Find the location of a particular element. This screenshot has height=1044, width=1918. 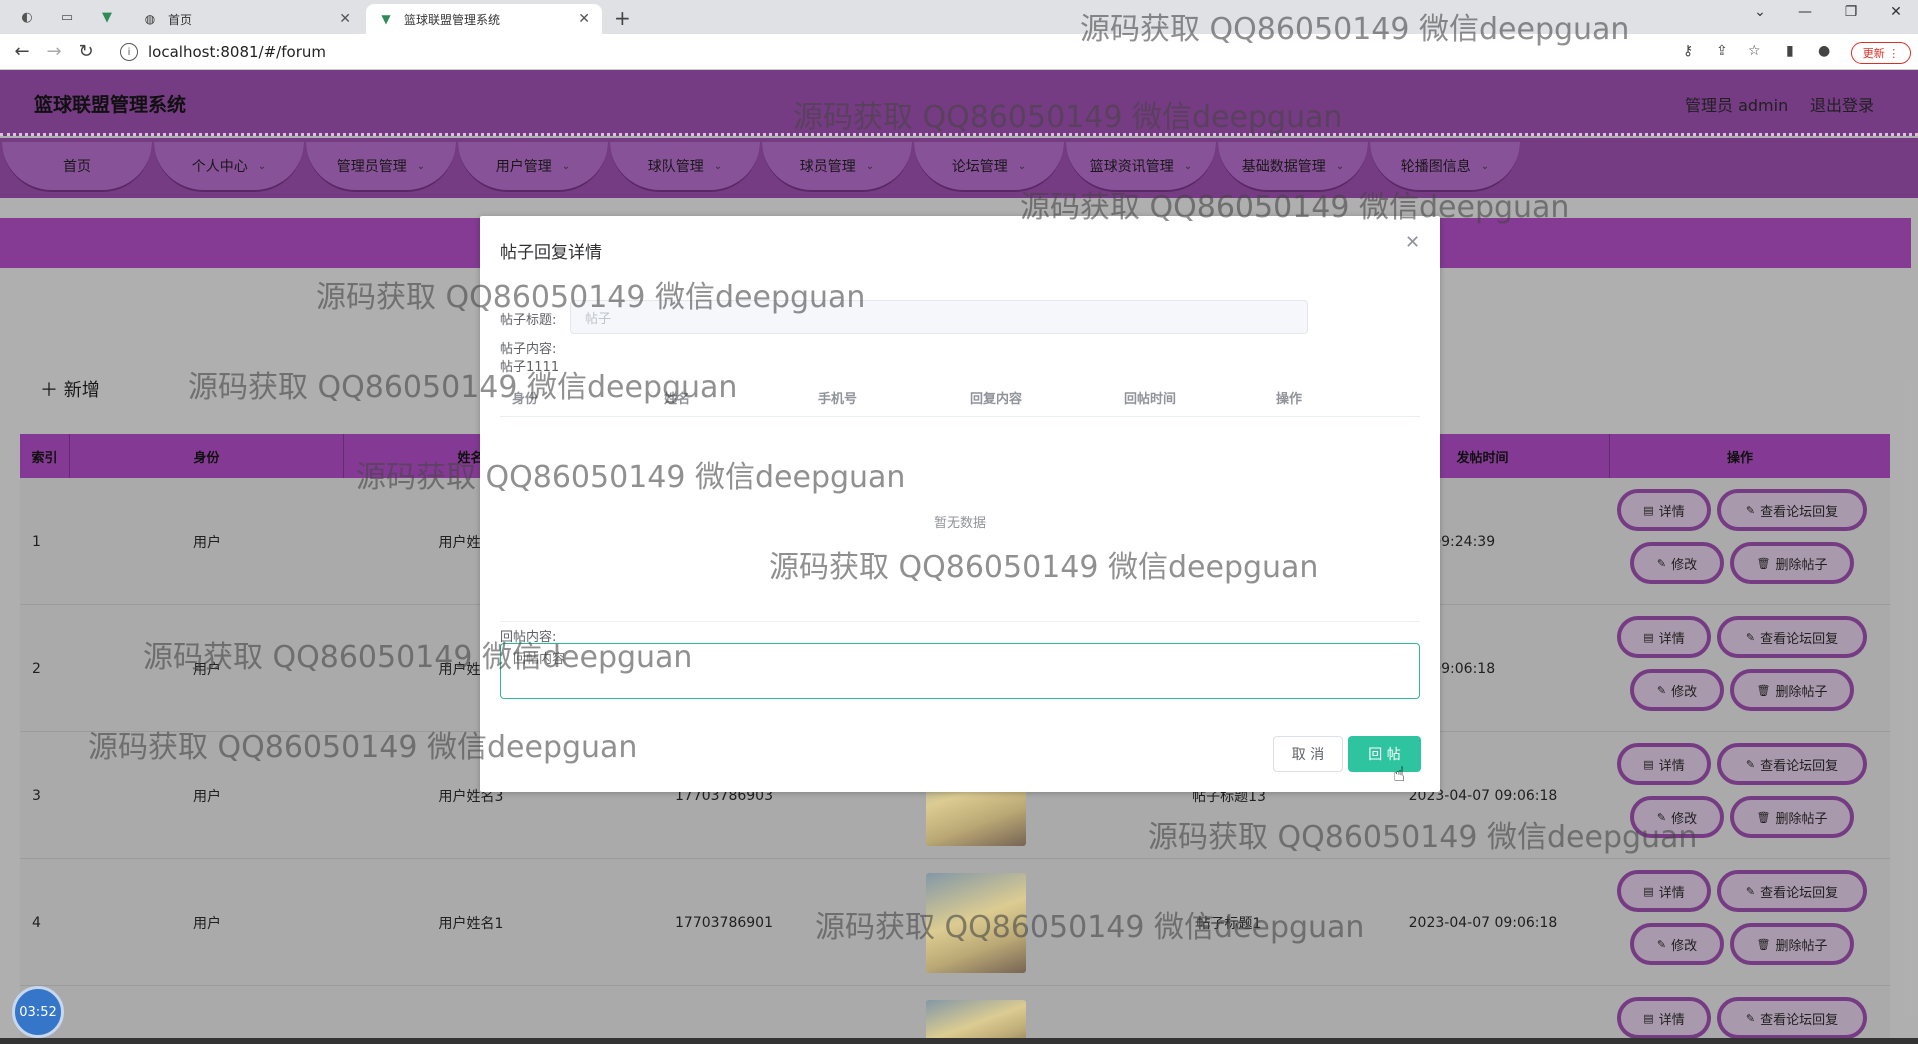

reload-icon: ↻ is located at coordinates (86, 51).